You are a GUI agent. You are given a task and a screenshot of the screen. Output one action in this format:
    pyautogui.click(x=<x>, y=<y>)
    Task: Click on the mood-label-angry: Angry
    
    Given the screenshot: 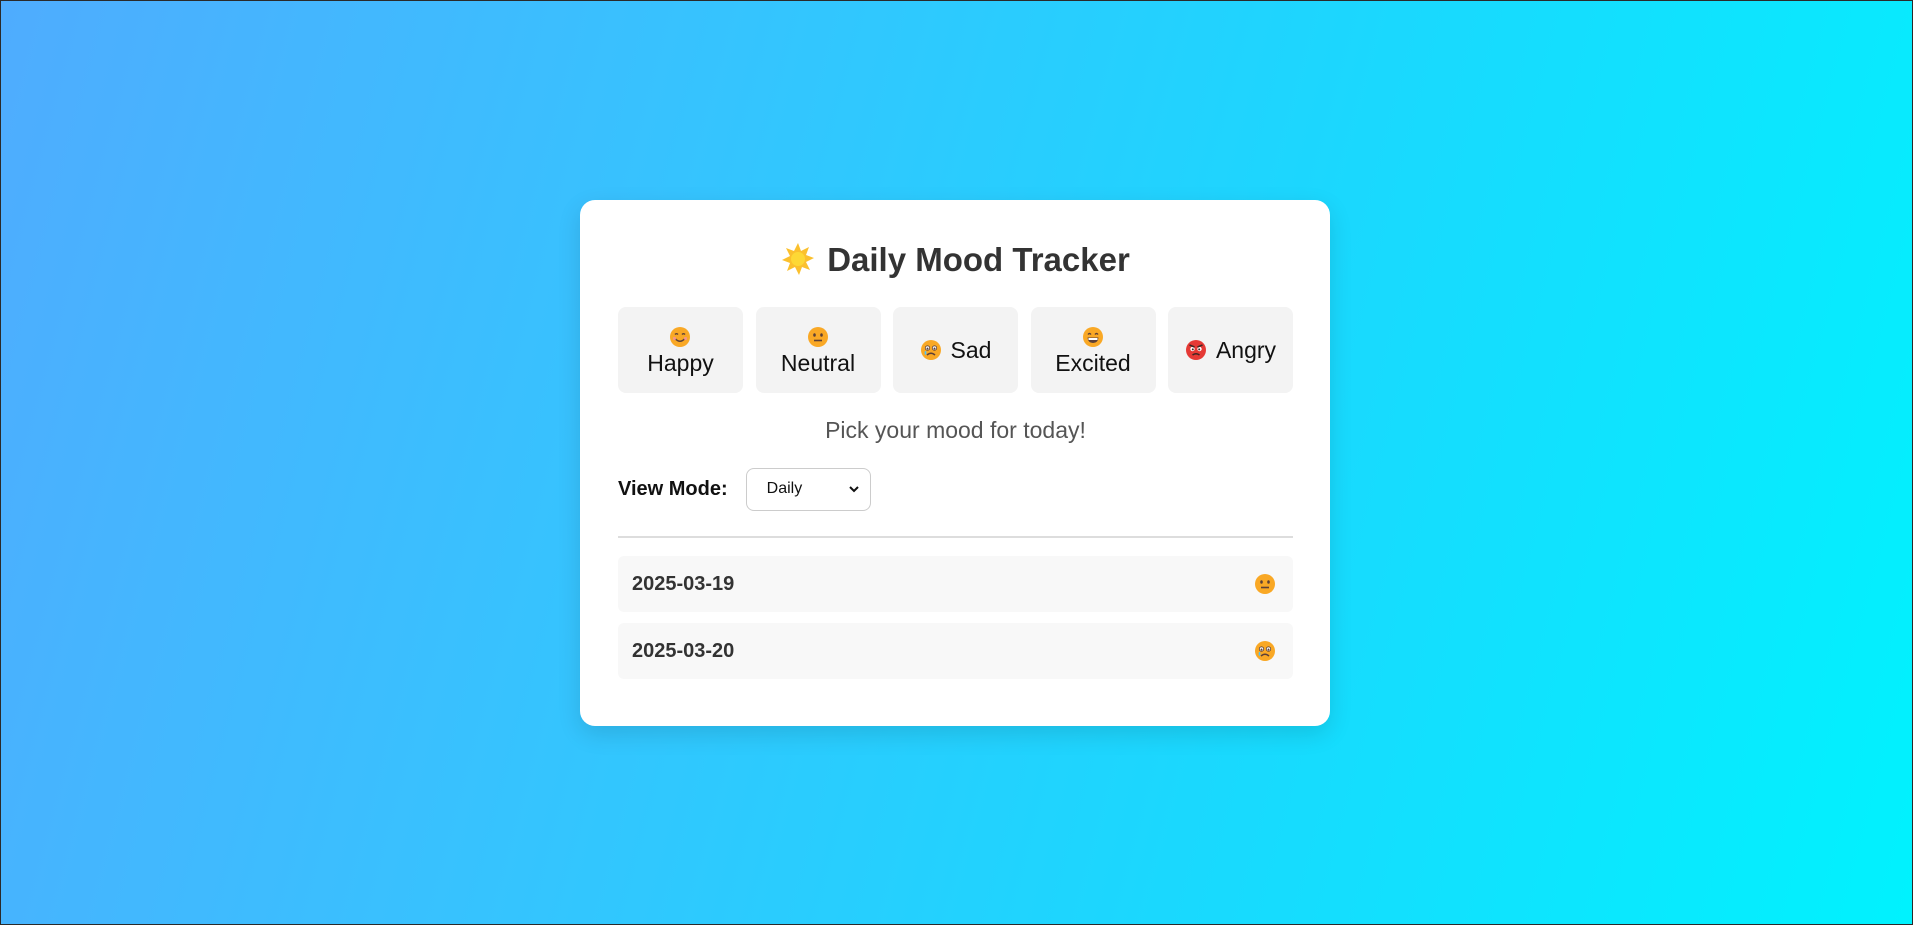 What is the action you would take?
    pyautogui.click(x=1246, y=350)
    